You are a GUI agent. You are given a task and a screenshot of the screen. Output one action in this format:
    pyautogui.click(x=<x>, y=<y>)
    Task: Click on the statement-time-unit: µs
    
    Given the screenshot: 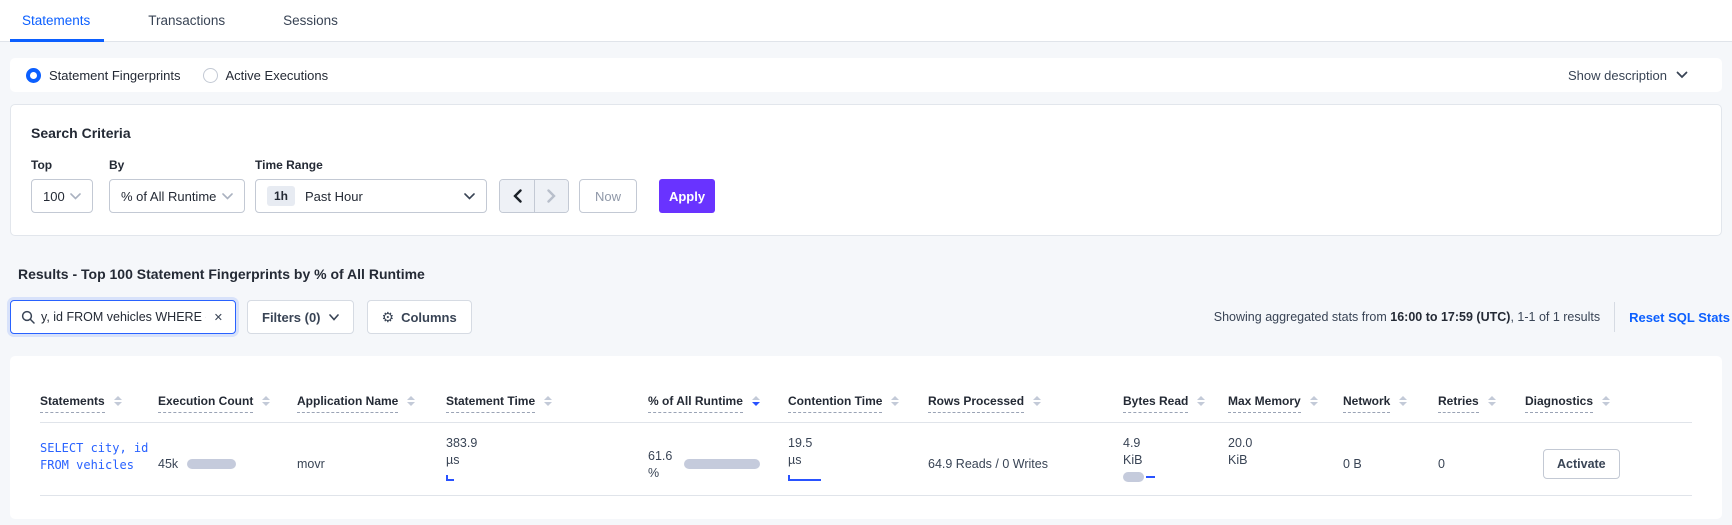 What is the action you would take?
    pyautogui.click(x=453, y=460)
    